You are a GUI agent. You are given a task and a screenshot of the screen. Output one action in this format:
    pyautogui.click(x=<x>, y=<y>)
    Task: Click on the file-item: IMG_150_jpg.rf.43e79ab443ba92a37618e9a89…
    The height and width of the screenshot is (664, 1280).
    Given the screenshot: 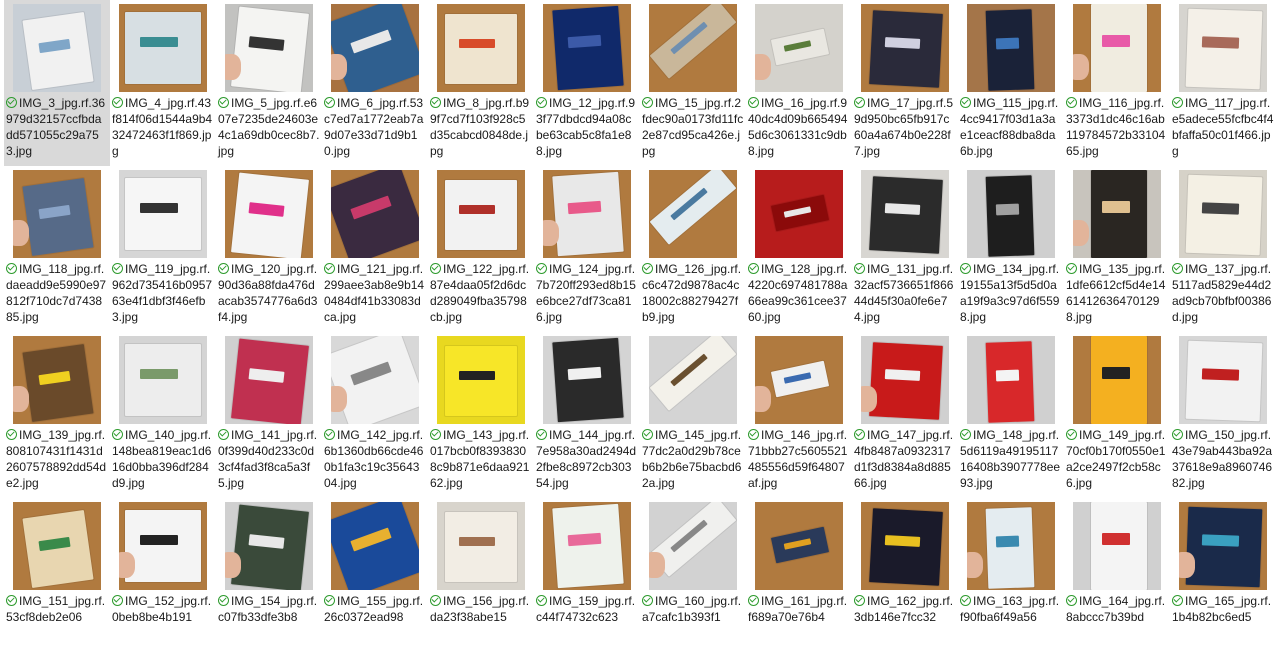 What is the action you would take?
    pyautogui.click(x=1223, y=415)
    